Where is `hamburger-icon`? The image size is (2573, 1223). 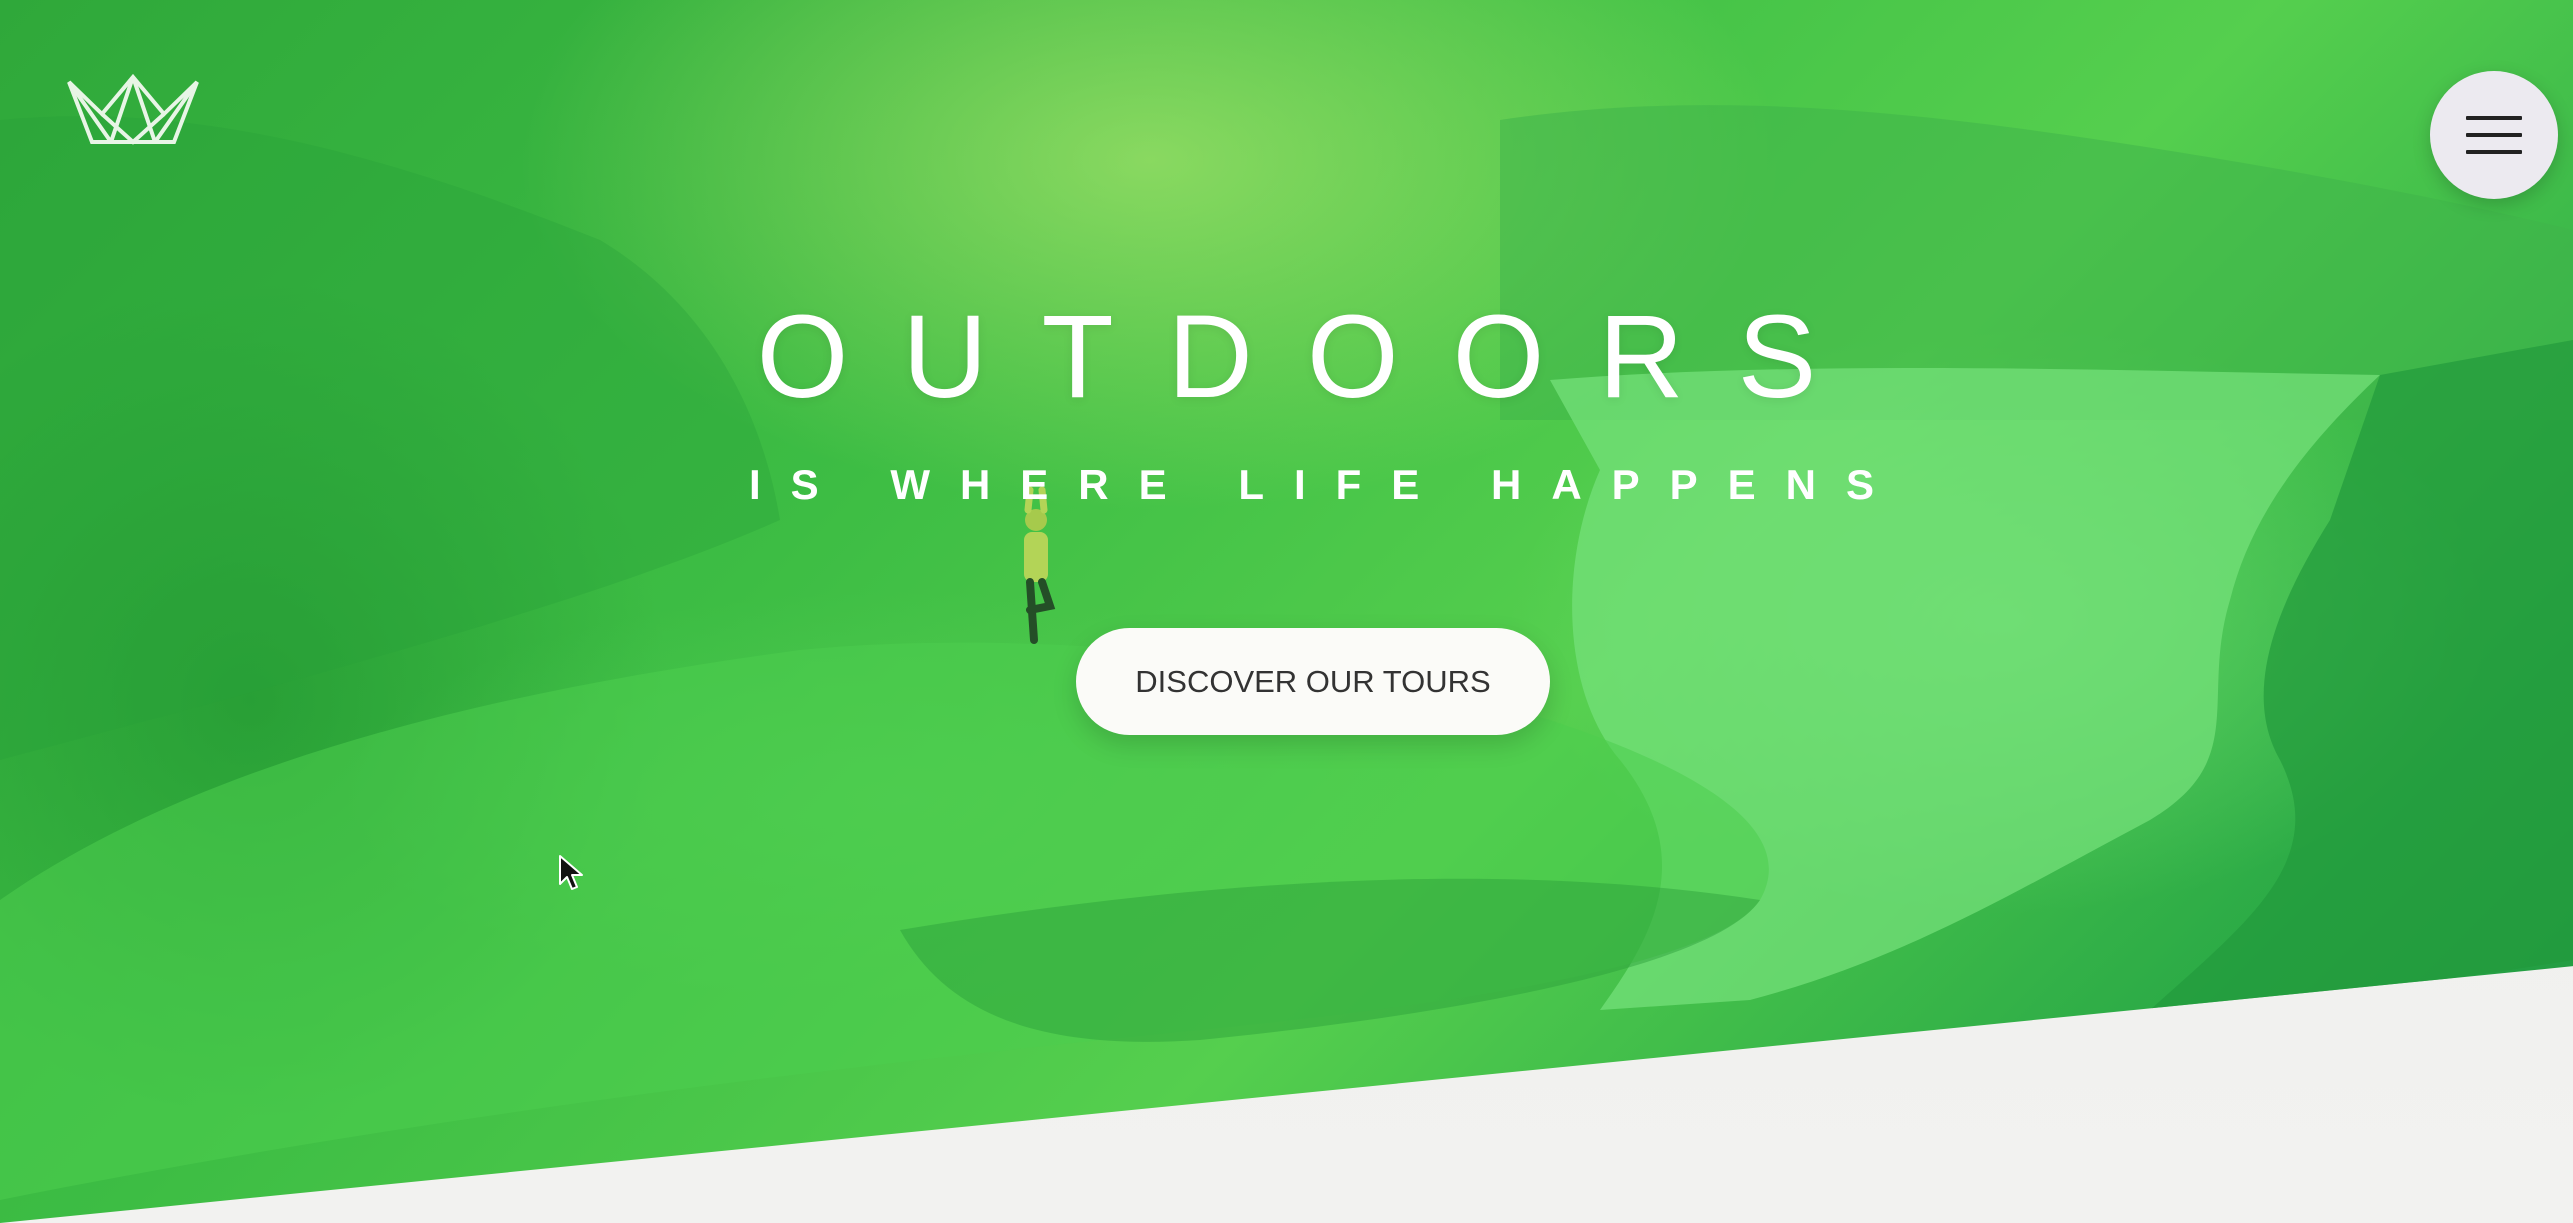 hamburger-icon is located at coordinates (2494, 135).